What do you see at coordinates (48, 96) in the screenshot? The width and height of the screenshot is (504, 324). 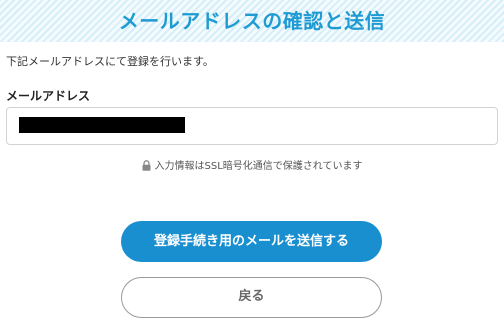 I see `email-field-label: メールアドレス` at bounding box center [48, 96].